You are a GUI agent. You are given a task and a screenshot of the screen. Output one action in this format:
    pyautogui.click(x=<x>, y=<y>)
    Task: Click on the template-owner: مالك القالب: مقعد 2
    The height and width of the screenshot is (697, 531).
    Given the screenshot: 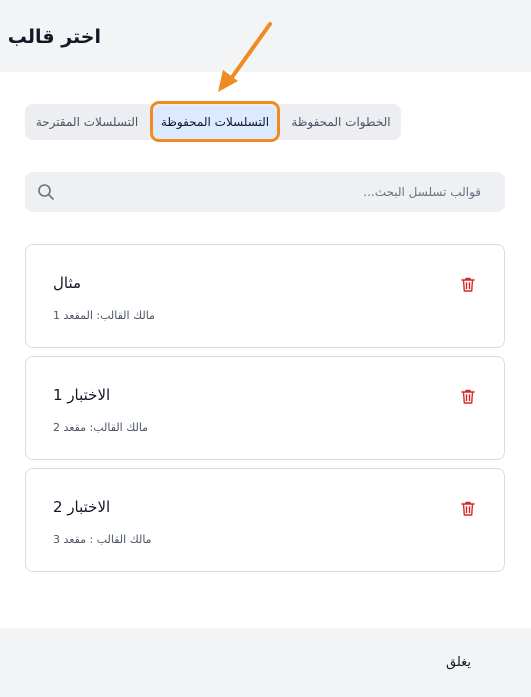 What is the action you would take?
    pyautogui.click(x=101, y=427)
    